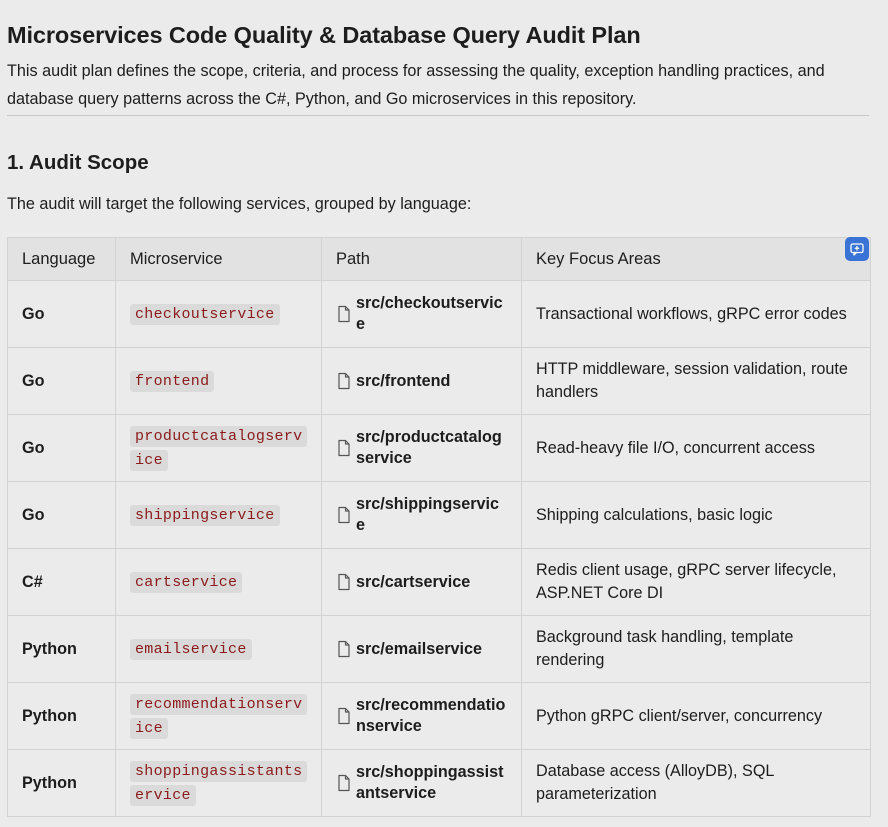  What do you see at coordinates (205, 314) in the screenshot?
I see `microservice-code: checkoutservice` at bounding box center [205, 314].